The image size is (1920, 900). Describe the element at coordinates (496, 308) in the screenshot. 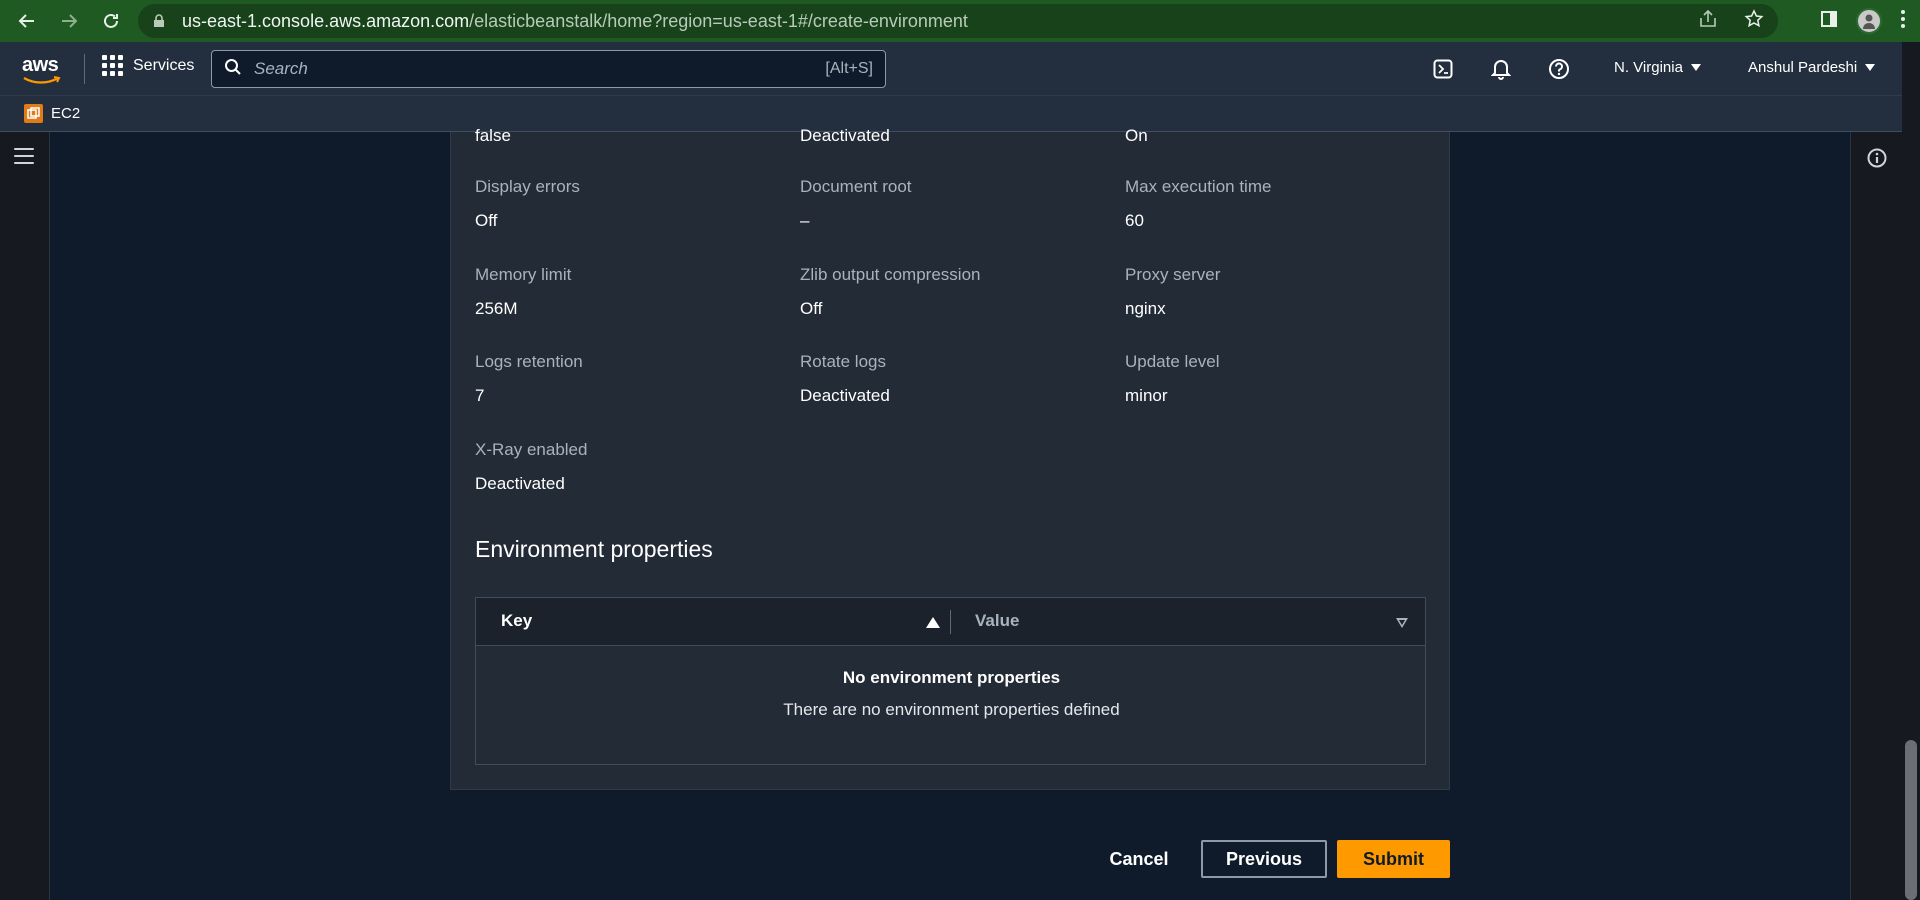

I see `setting-value: 256M` at that location.